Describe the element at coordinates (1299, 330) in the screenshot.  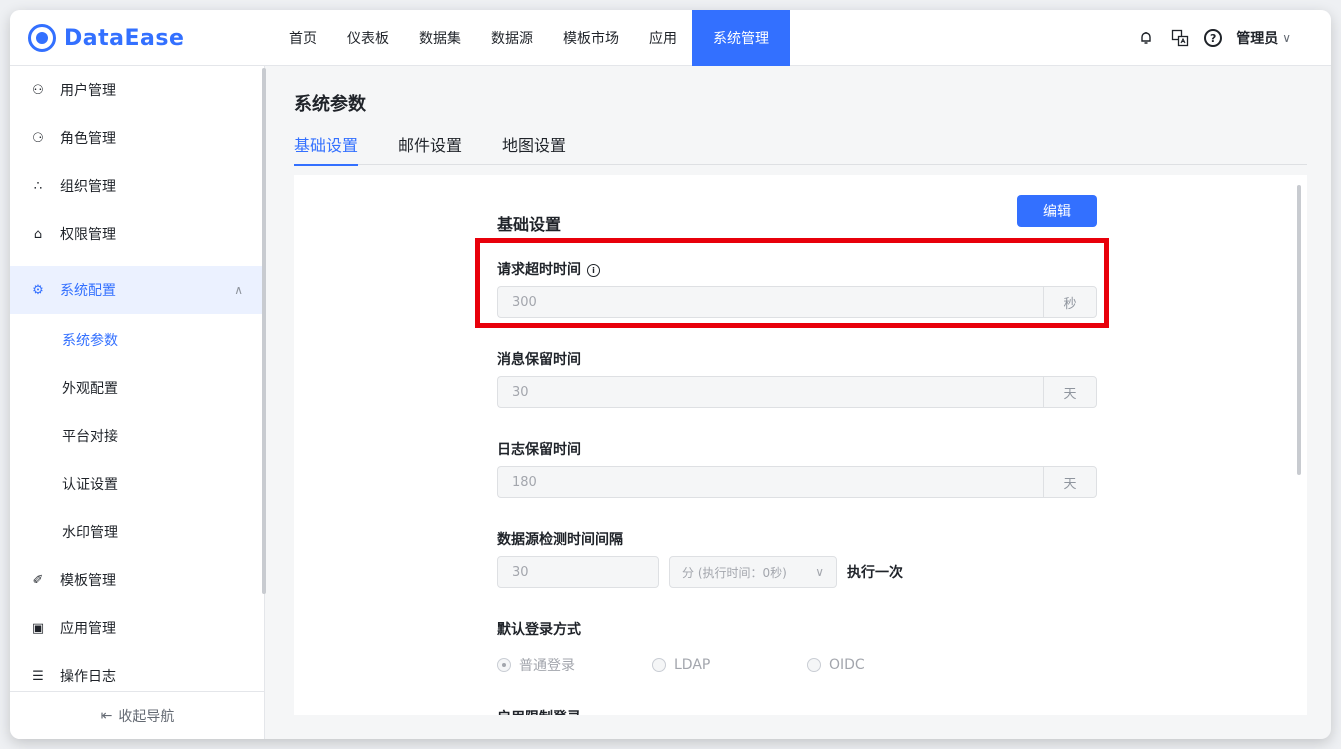
I see `panel-scrollbar` at that location.